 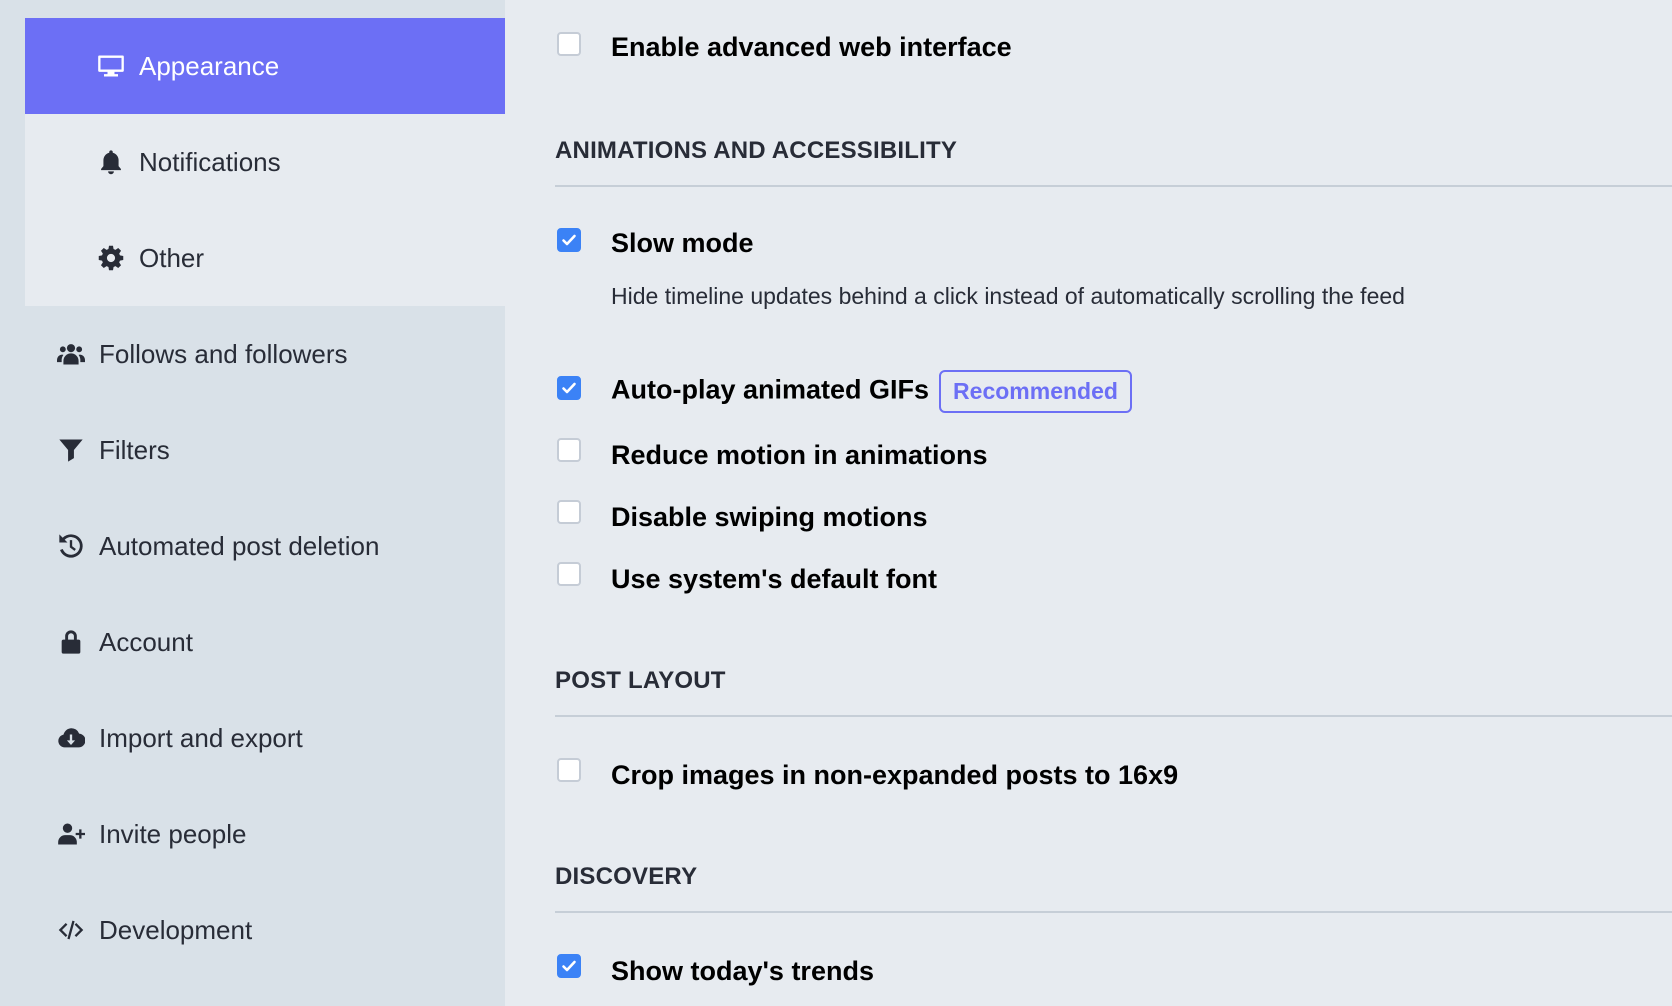 What do you see at coordinates (172, 257) in the screenshot?
I see `subnav-item-label: Other` at bounding box center [172, 257].